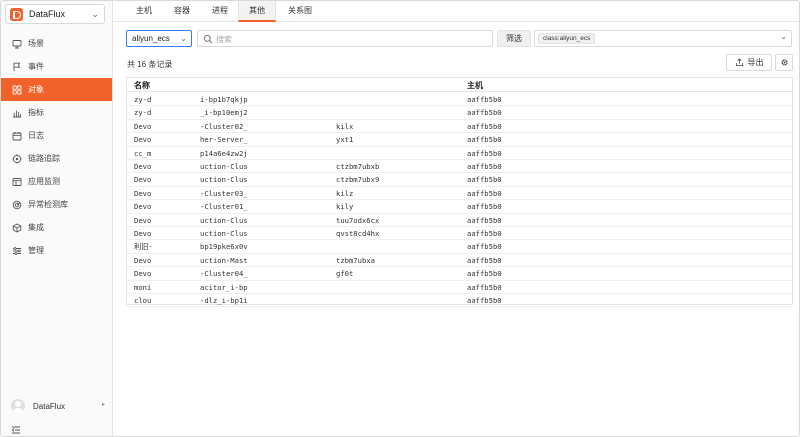 The image size is (800, 437). Describe the element at coordinates (358, 233) in the screenshot. I see `cell-name-suffix: qvst8cd4hx` at that location.